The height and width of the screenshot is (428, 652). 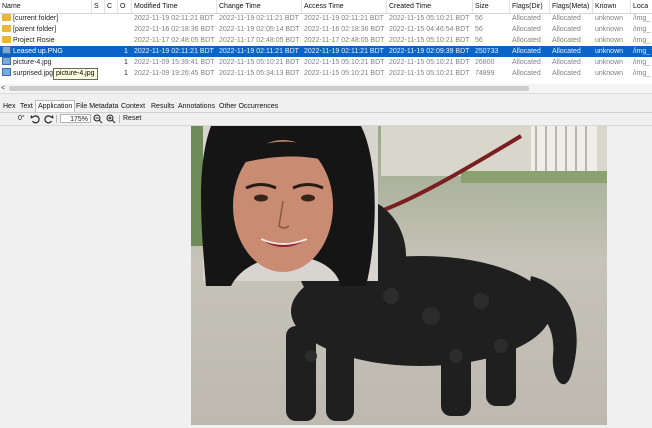 I want to click on column-header-created-time: Created Time, so click(x=430, y=6).